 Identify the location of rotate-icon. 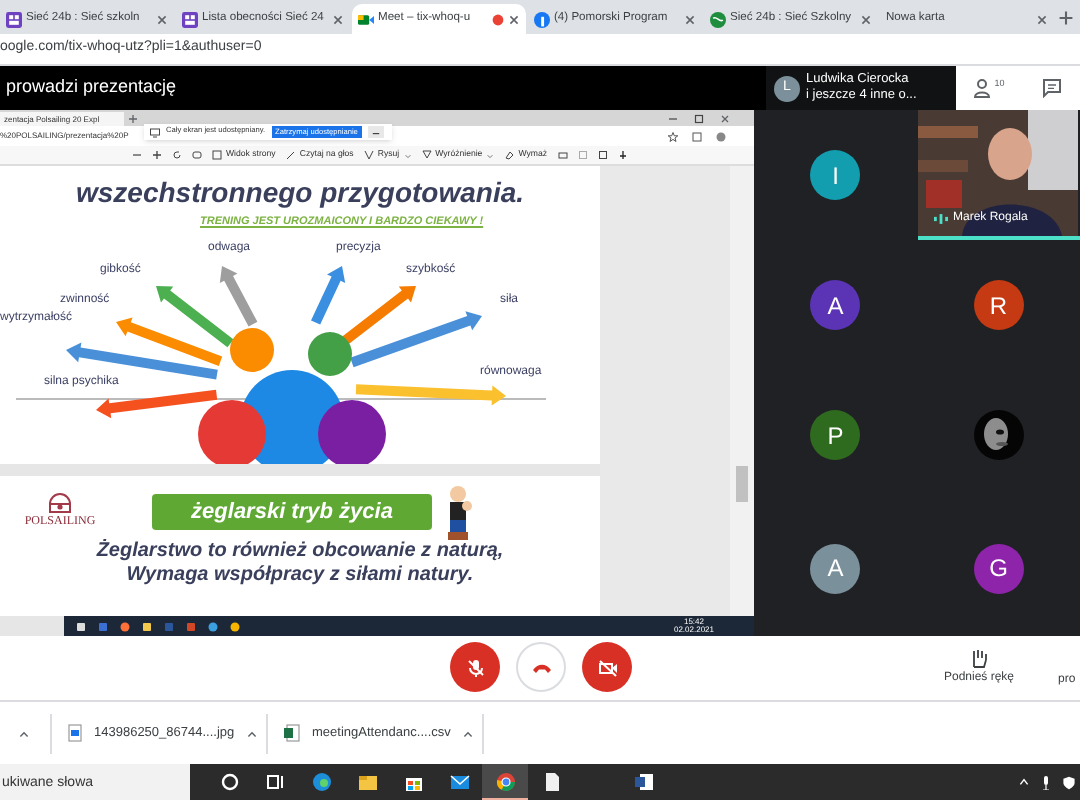
(177, 155).